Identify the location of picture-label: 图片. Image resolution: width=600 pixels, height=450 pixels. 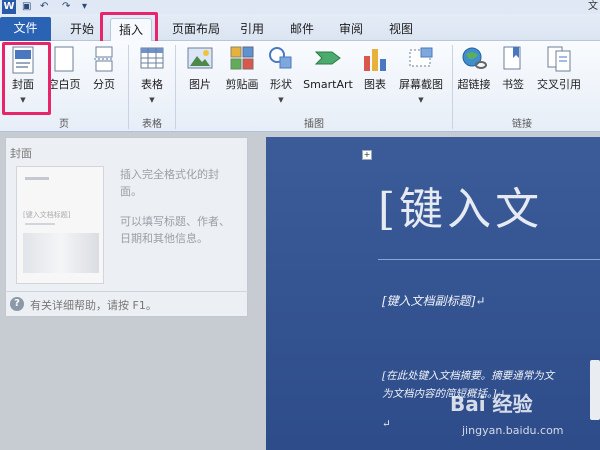
(200, 84).